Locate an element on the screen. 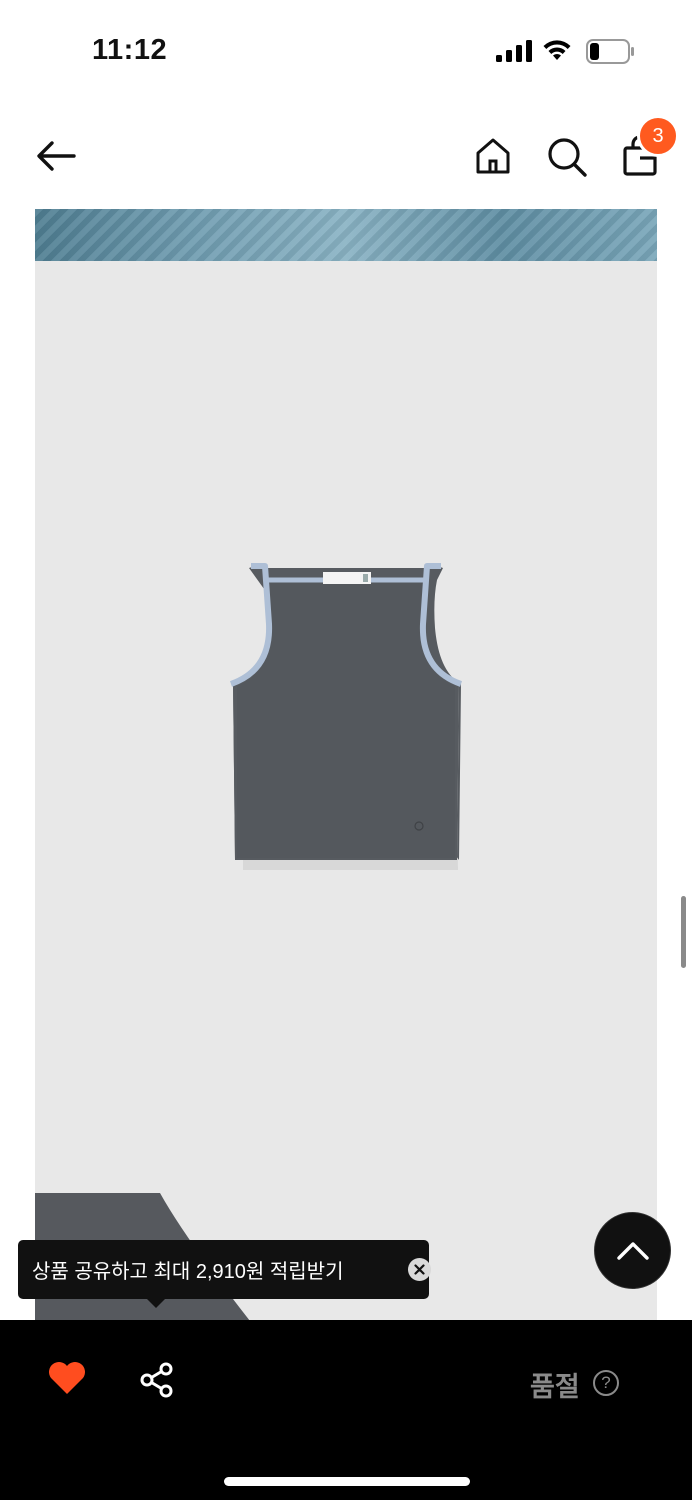  status-time: 11:12 is located at coordinates (130, 50).